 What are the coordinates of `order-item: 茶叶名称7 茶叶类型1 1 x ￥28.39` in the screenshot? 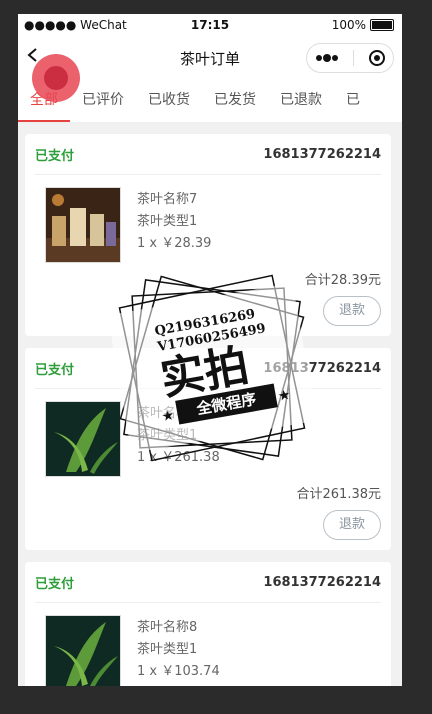 It's located at (208, 219).